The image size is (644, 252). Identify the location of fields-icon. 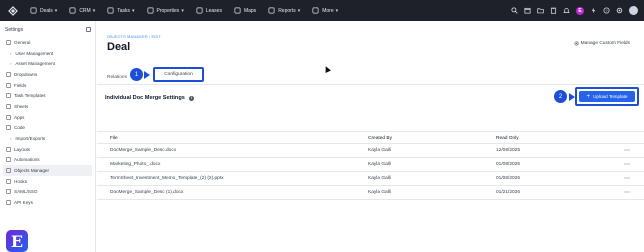
(8, 85).